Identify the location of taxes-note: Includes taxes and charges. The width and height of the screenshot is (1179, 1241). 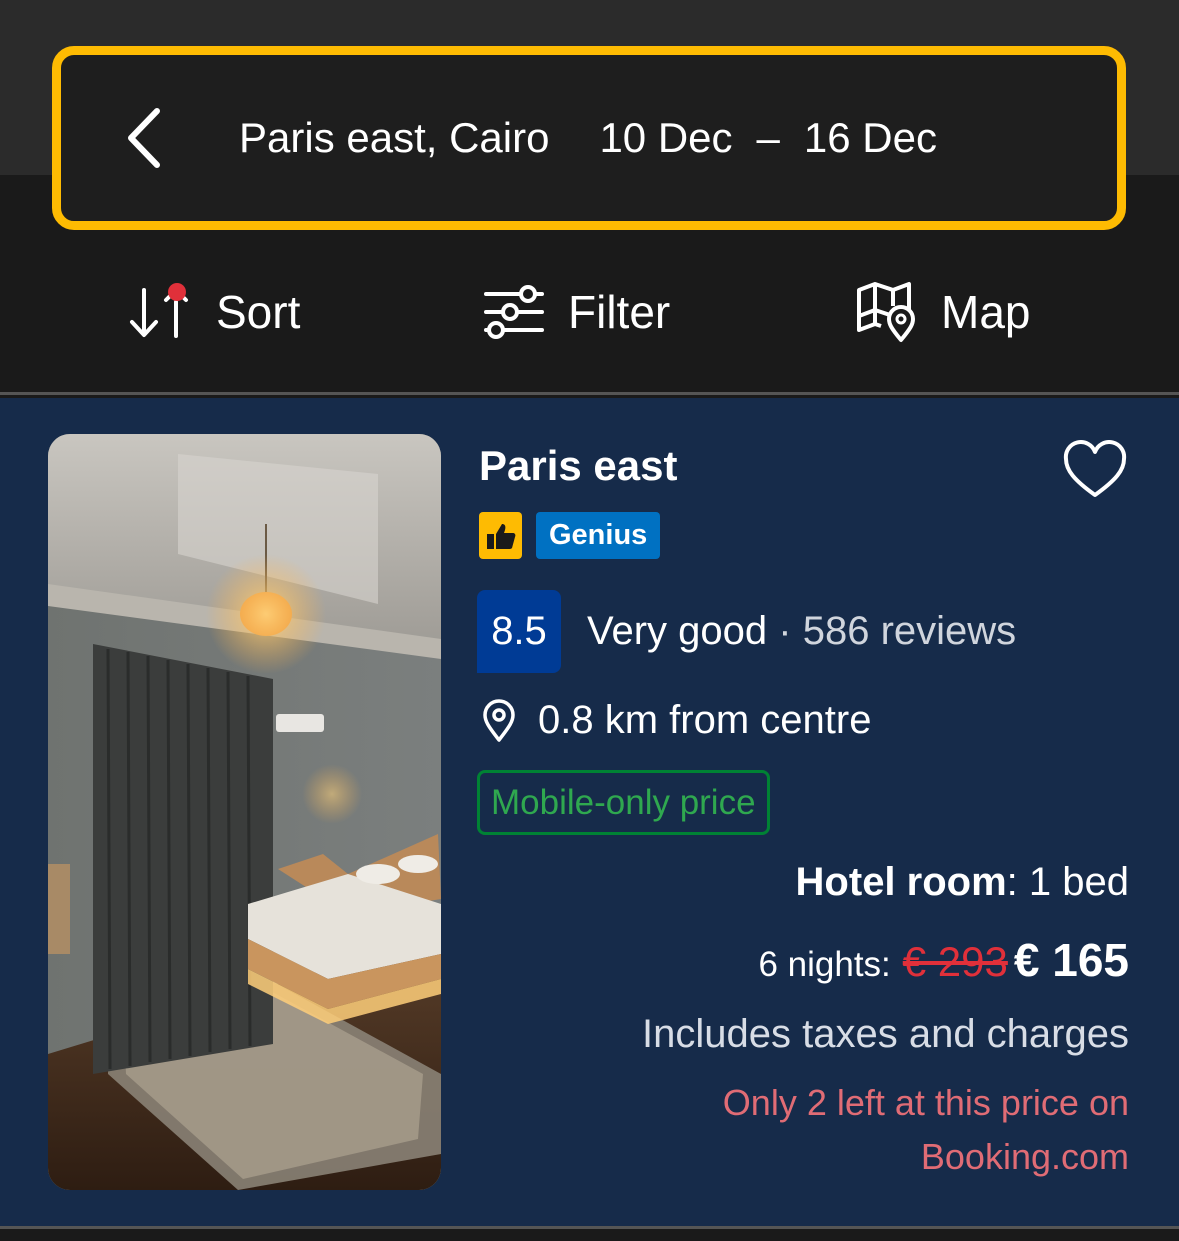
(885, 1034).